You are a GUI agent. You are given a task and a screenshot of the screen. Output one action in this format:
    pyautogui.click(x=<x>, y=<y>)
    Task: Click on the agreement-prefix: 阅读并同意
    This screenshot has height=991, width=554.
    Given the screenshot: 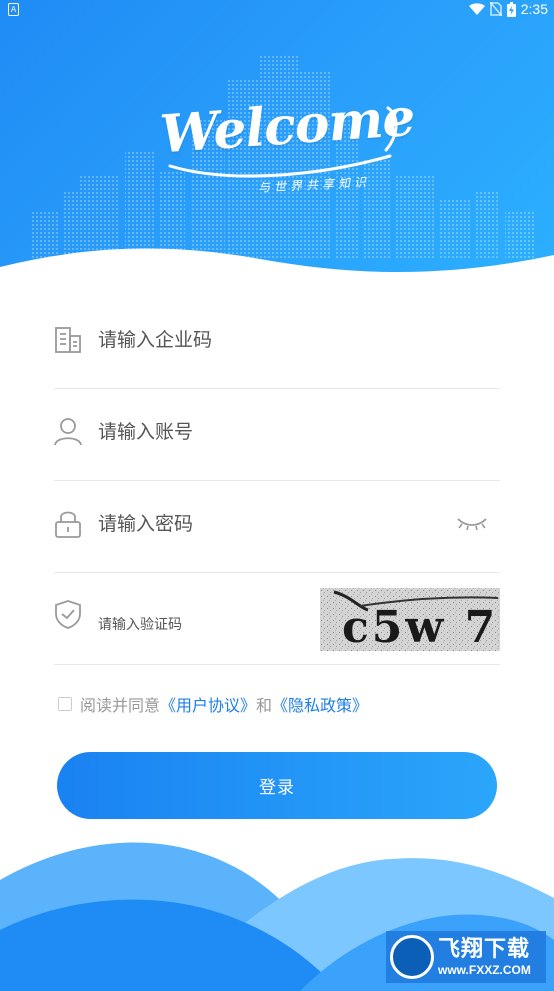 What is the action you would take?
    pyautogui.click(x=120, y=705)
    